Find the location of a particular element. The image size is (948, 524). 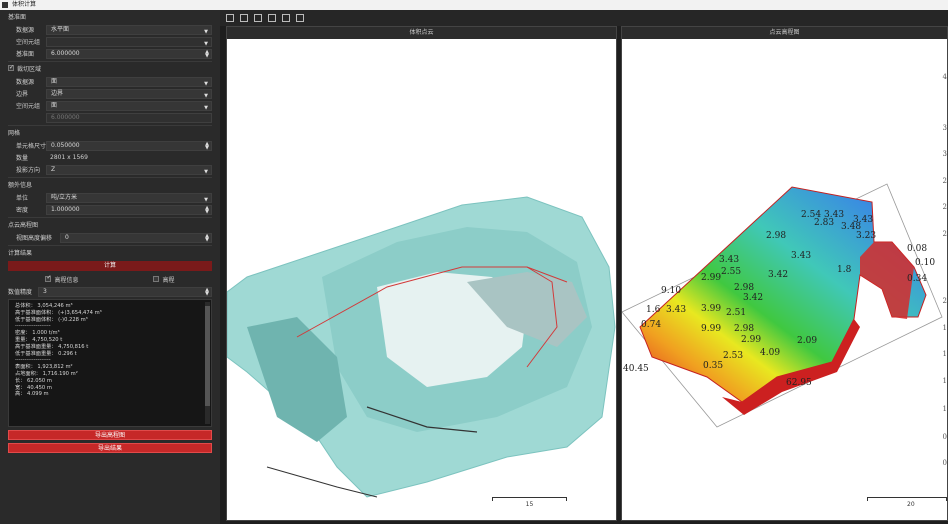

base-height-spinbox: 6.000000 ▲ ▼ is located at coordinates (129, 53).